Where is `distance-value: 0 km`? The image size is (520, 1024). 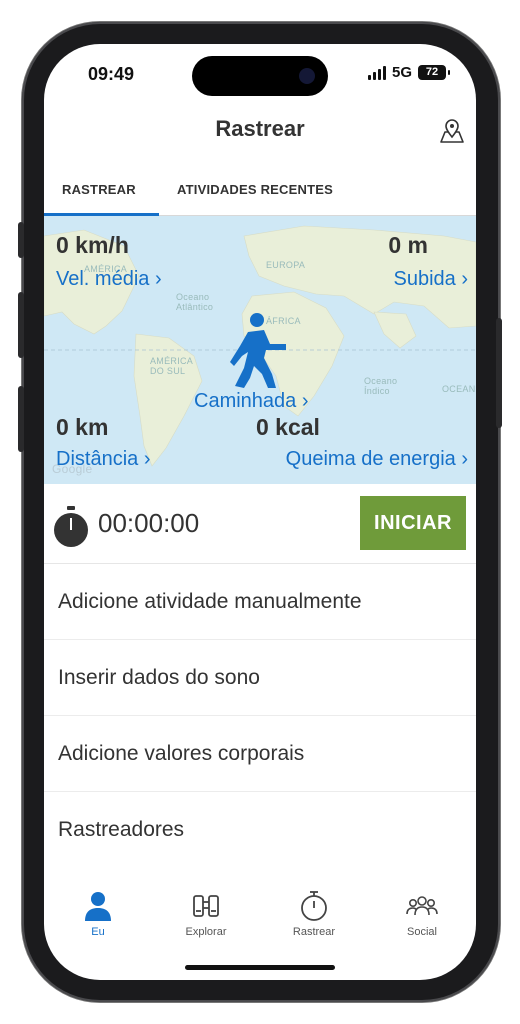 distance-value: 0 km is located at coordinates (82, 427).